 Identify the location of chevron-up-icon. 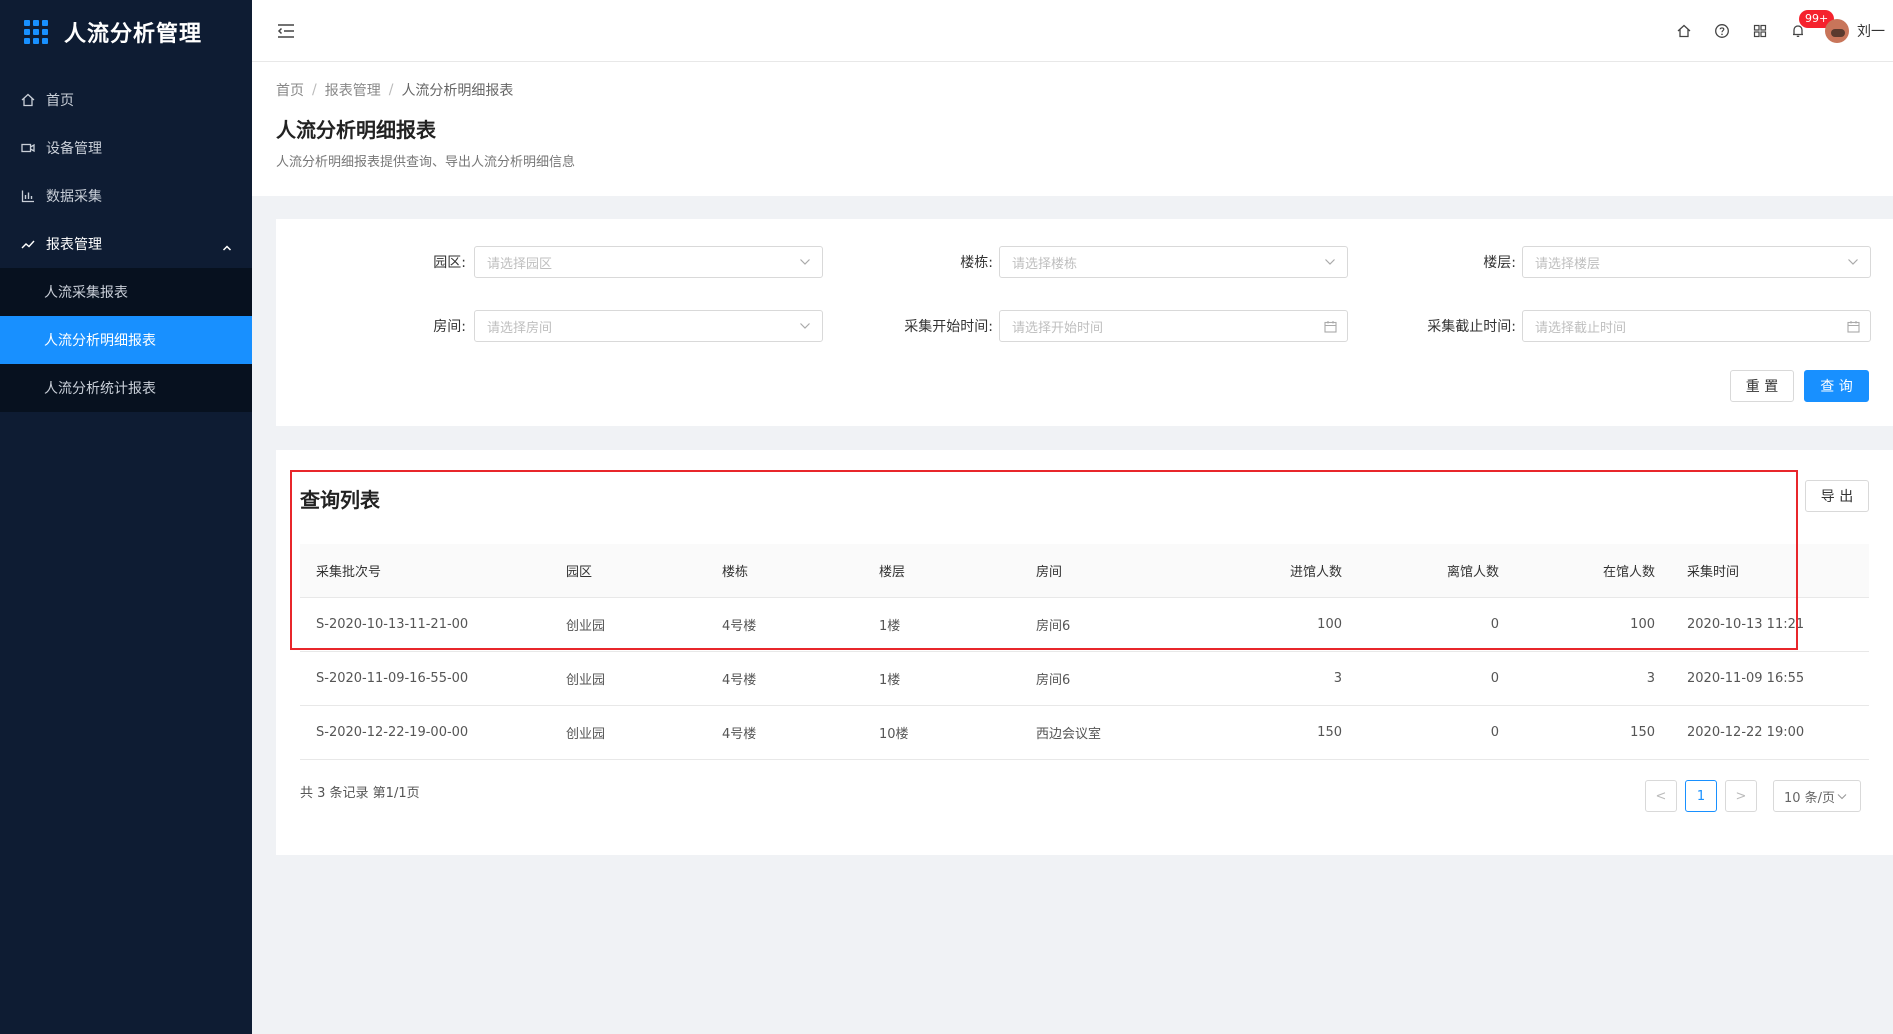
(227, 248).